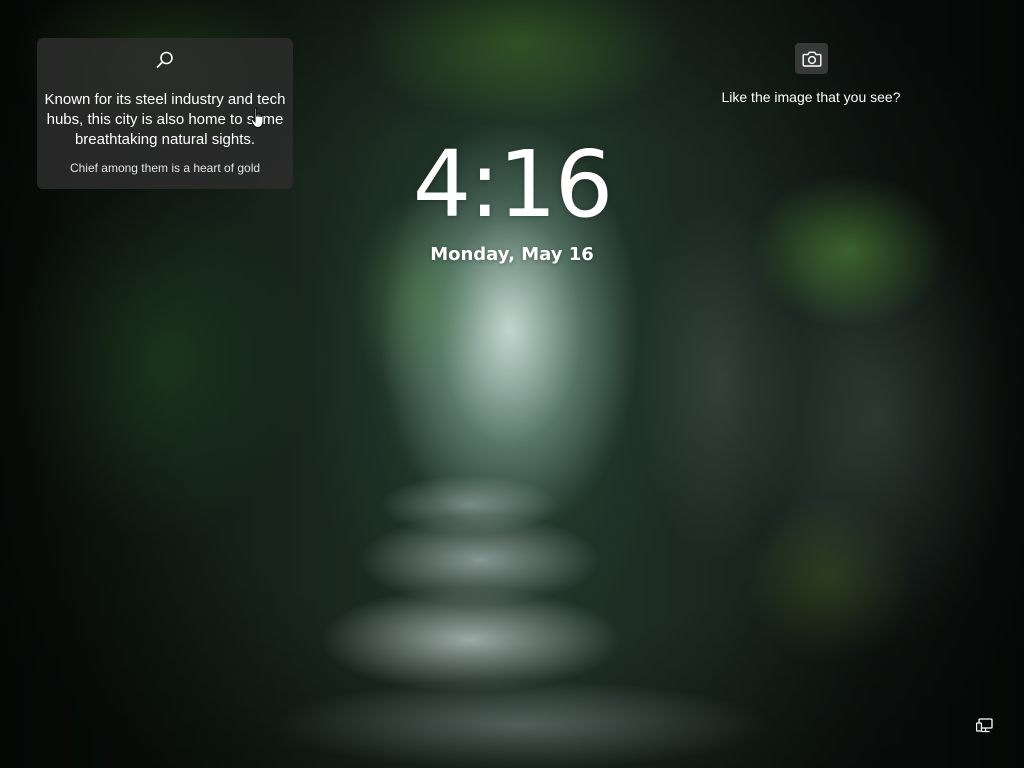 The width and height of the screenshot is (1024, 768). What do you see at coordinates (811, 97) in the screenshot?
I see `like-image-prompt: Like the image that you see?` at bounding box center [811, 97].